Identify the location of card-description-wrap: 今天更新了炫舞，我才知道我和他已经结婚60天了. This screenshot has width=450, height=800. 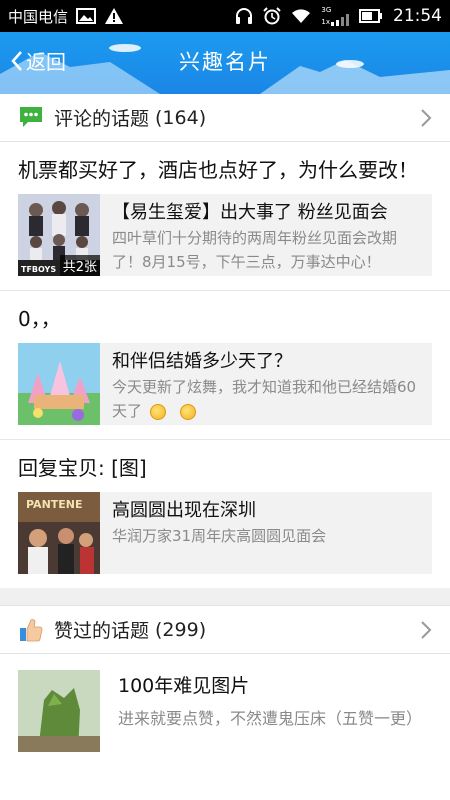
(267, 399).